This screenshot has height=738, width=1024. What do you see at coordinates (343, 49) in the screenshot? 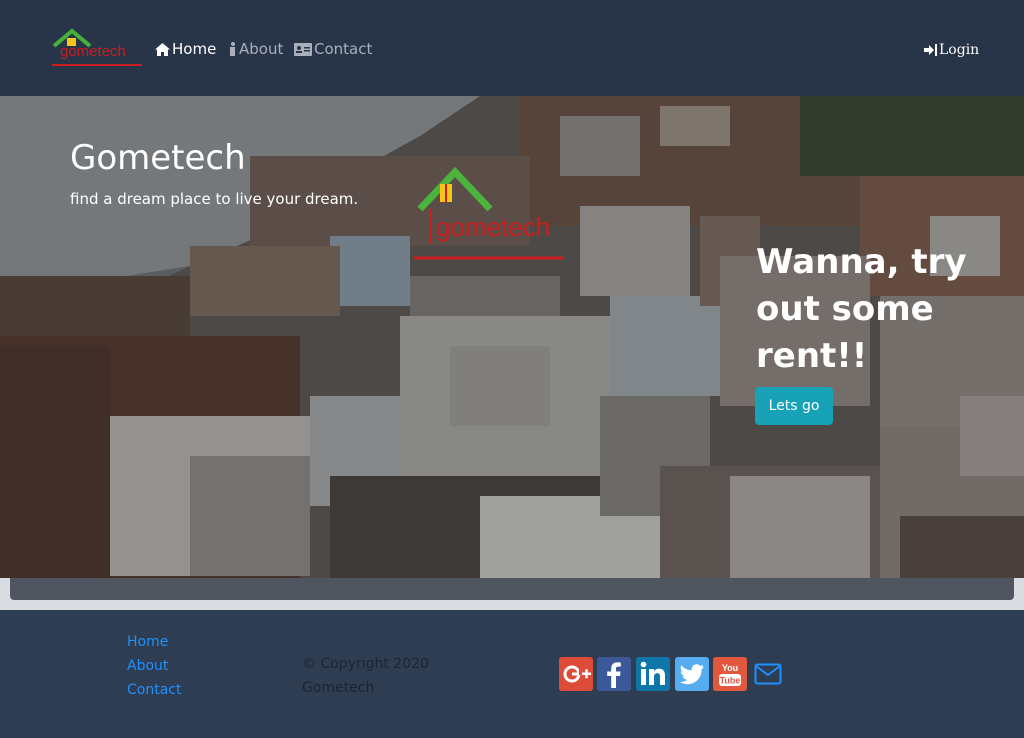
I see `nav-contact-label: Contact` at bounding box center [343, 49].